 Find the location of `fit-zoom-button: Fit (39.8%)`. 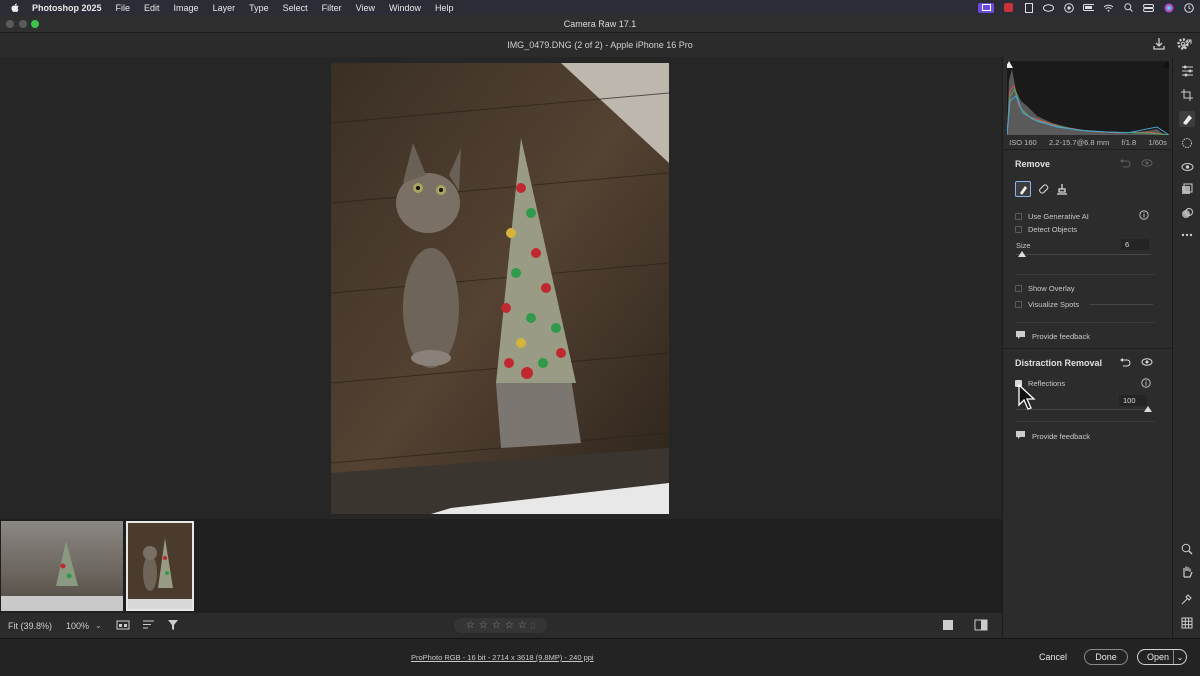

fit-zoom-button: Fit (39.8%) is located at coordinates (30, 626).